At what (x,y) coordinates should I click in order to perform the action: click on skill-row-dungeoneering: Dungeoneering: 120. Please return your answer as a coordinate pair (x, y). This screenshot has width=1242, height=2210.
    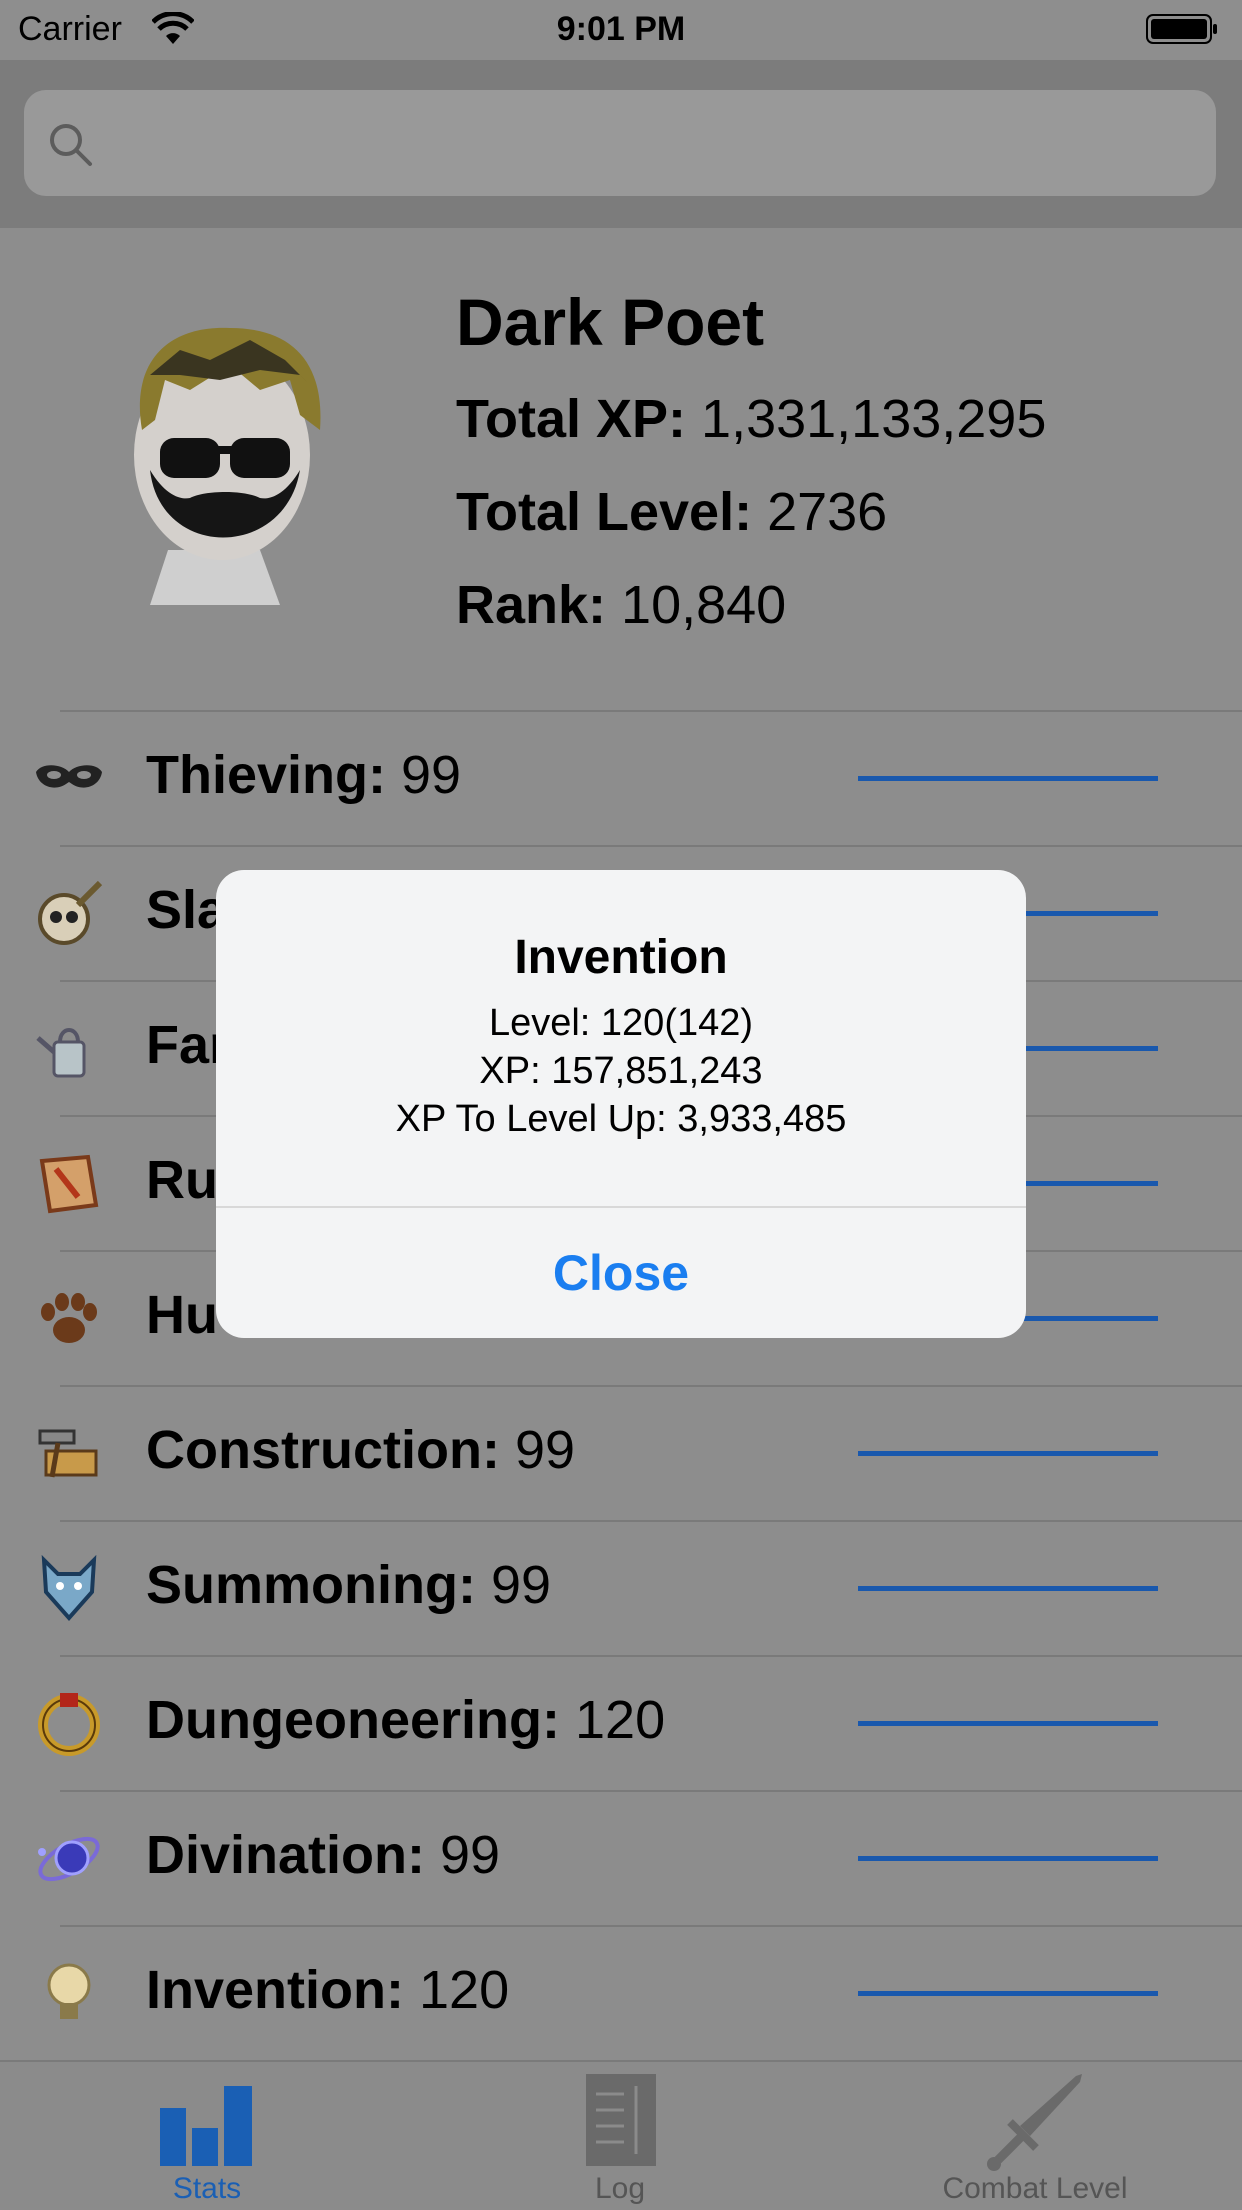
    Looking at the image, I should click on (621, 1722).